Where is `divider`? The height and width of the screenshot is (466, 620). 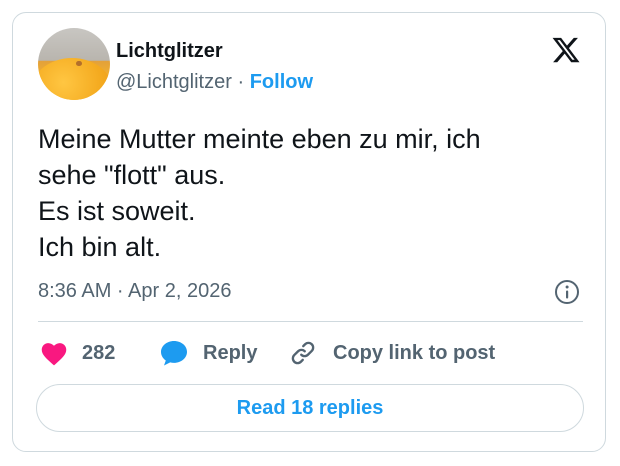 divider is located at coordinates (310, 321).